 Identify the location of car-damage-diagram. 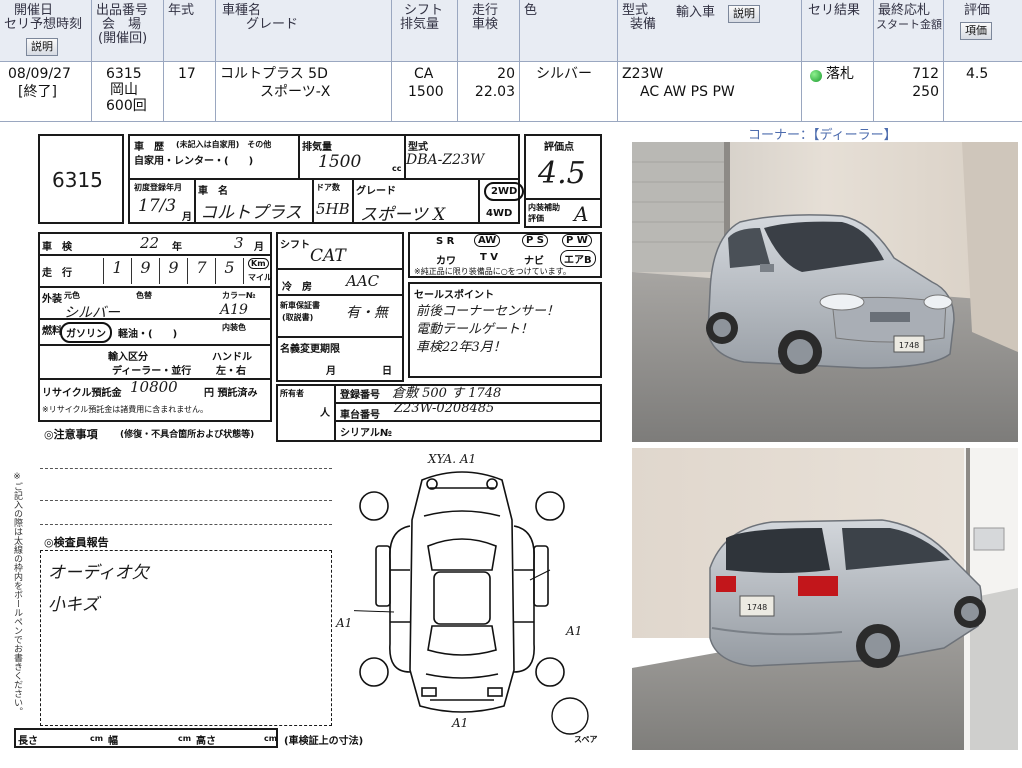
(462, 591).